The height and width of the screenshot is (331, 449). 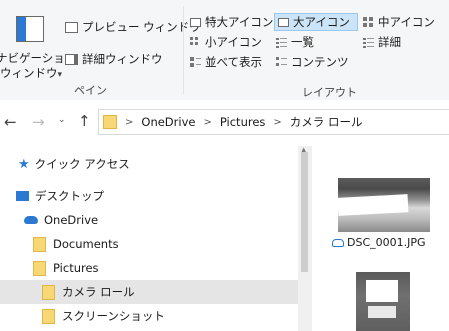 I want to click on preview-pane-button: プレビュー ウィンドウ, so click(x=133, y=27).